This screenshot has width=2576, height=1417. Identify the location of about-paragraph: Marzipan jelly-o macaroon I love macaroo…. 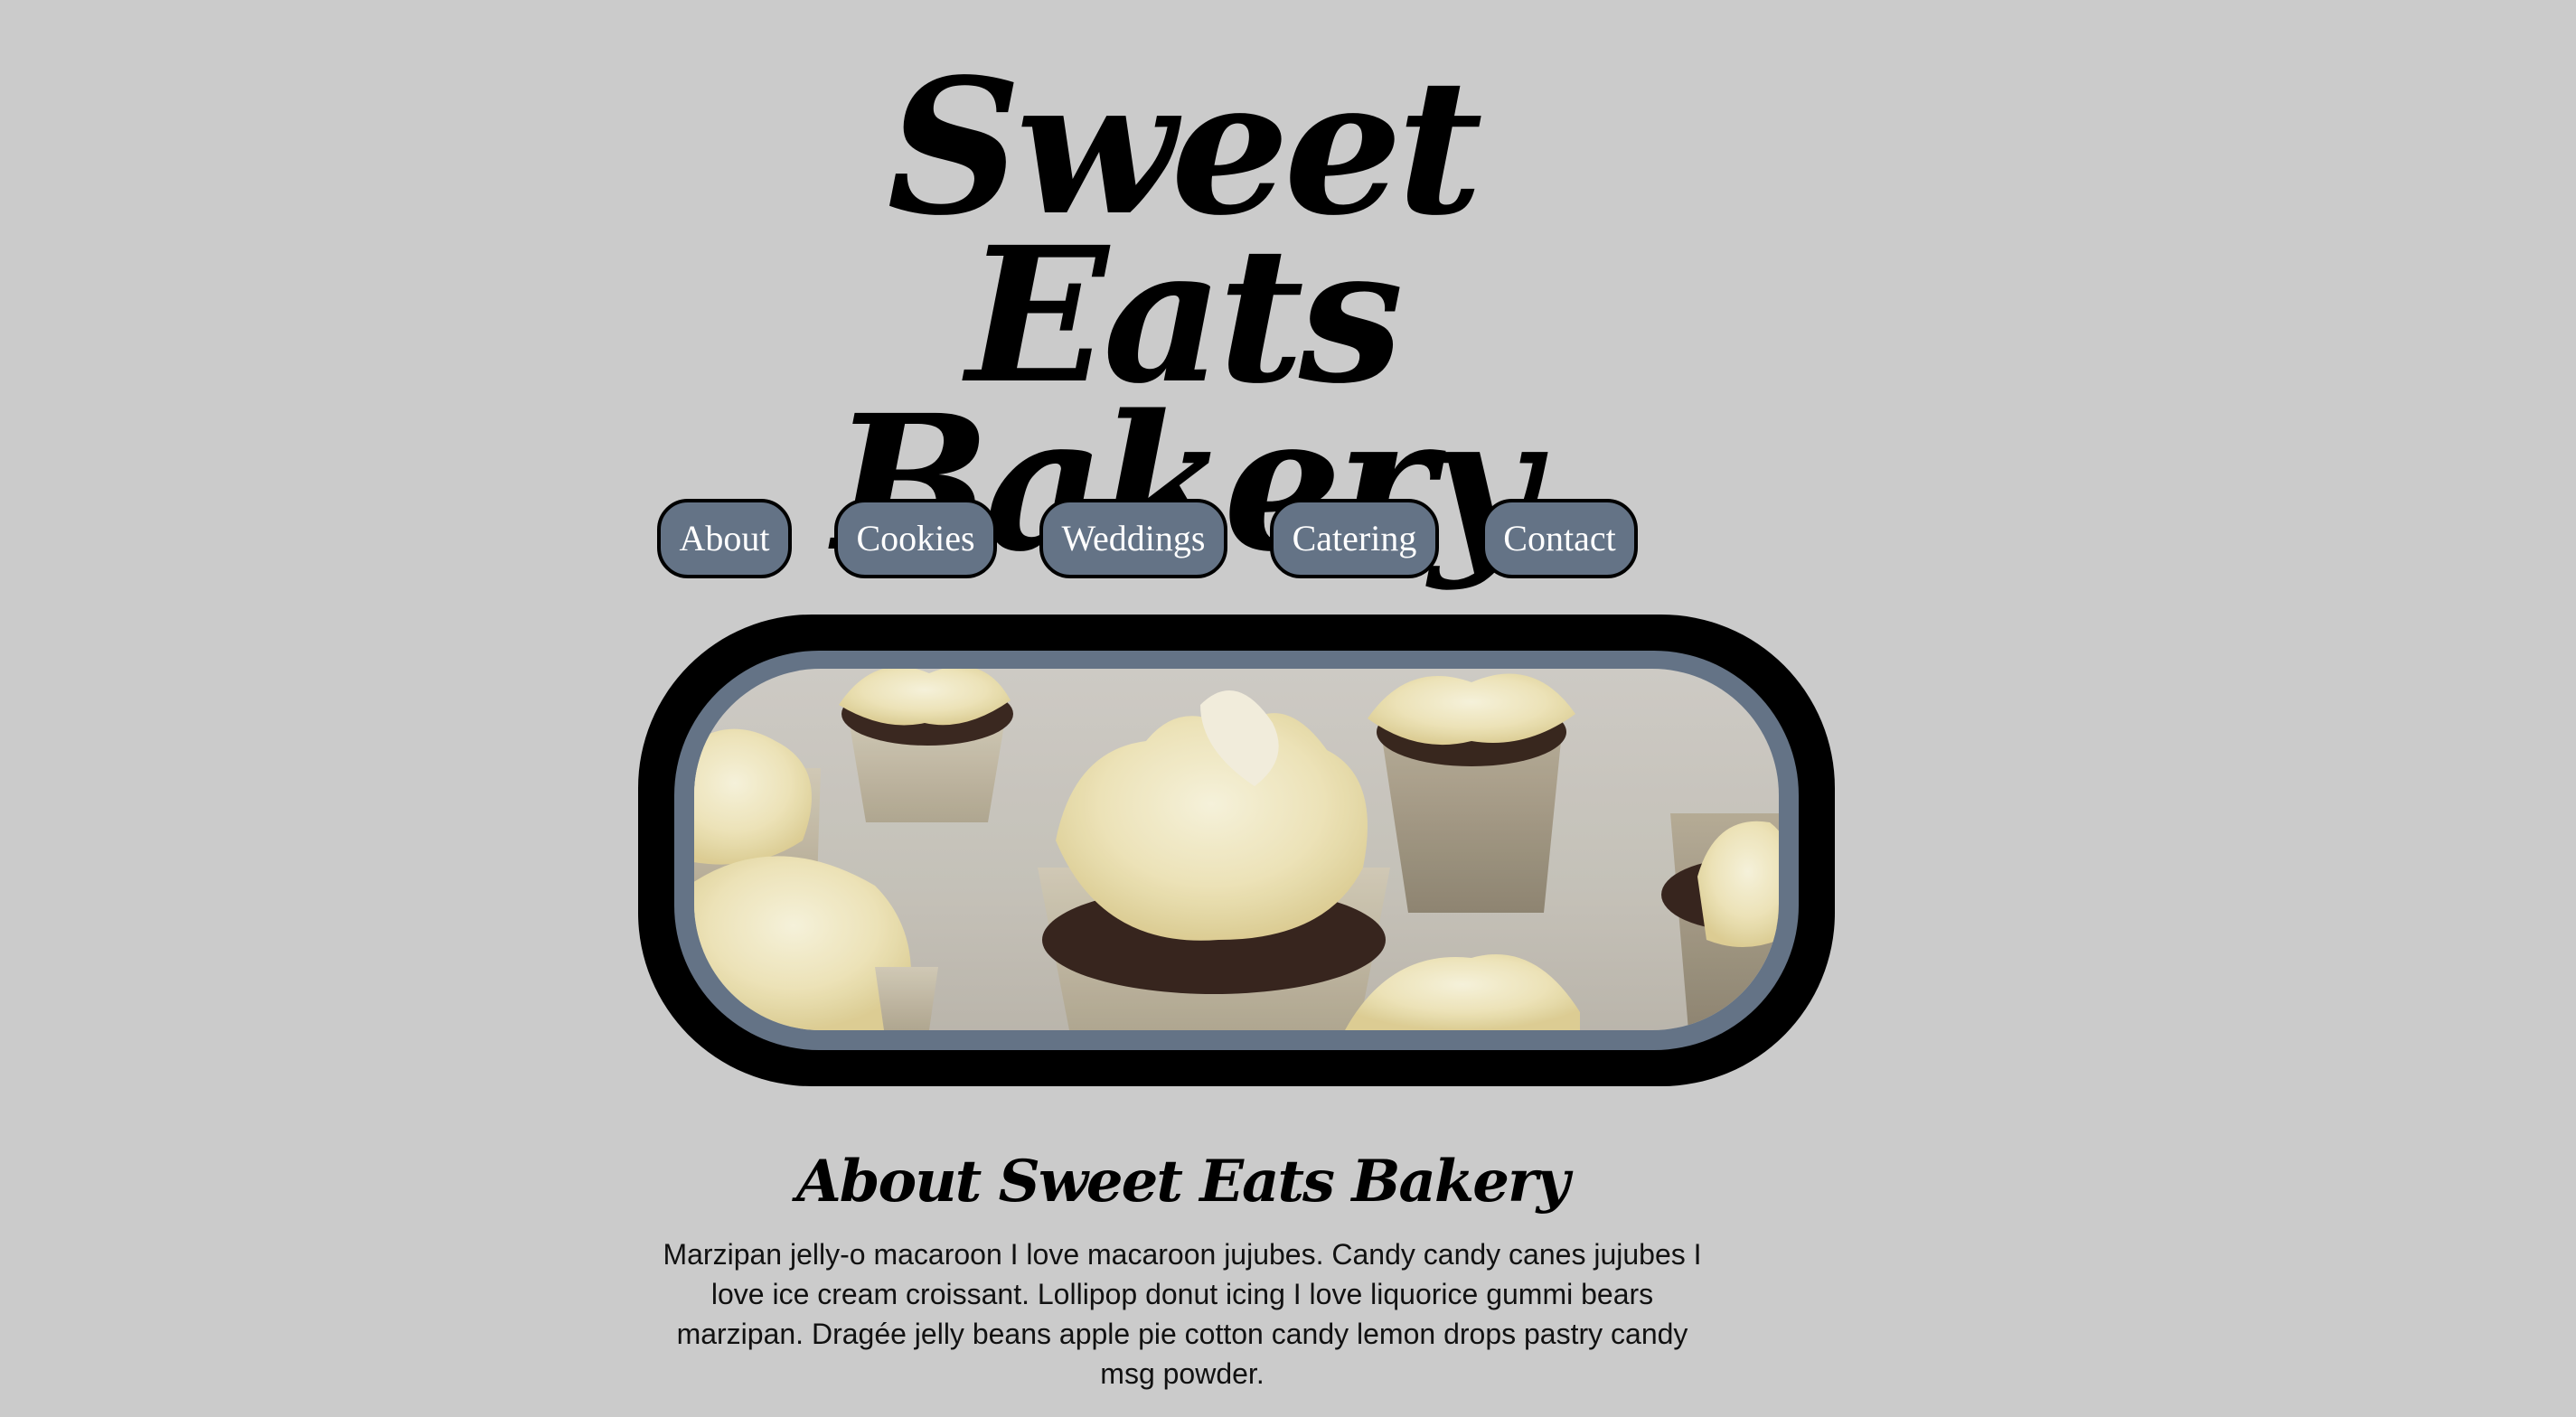
(1183, 1314).